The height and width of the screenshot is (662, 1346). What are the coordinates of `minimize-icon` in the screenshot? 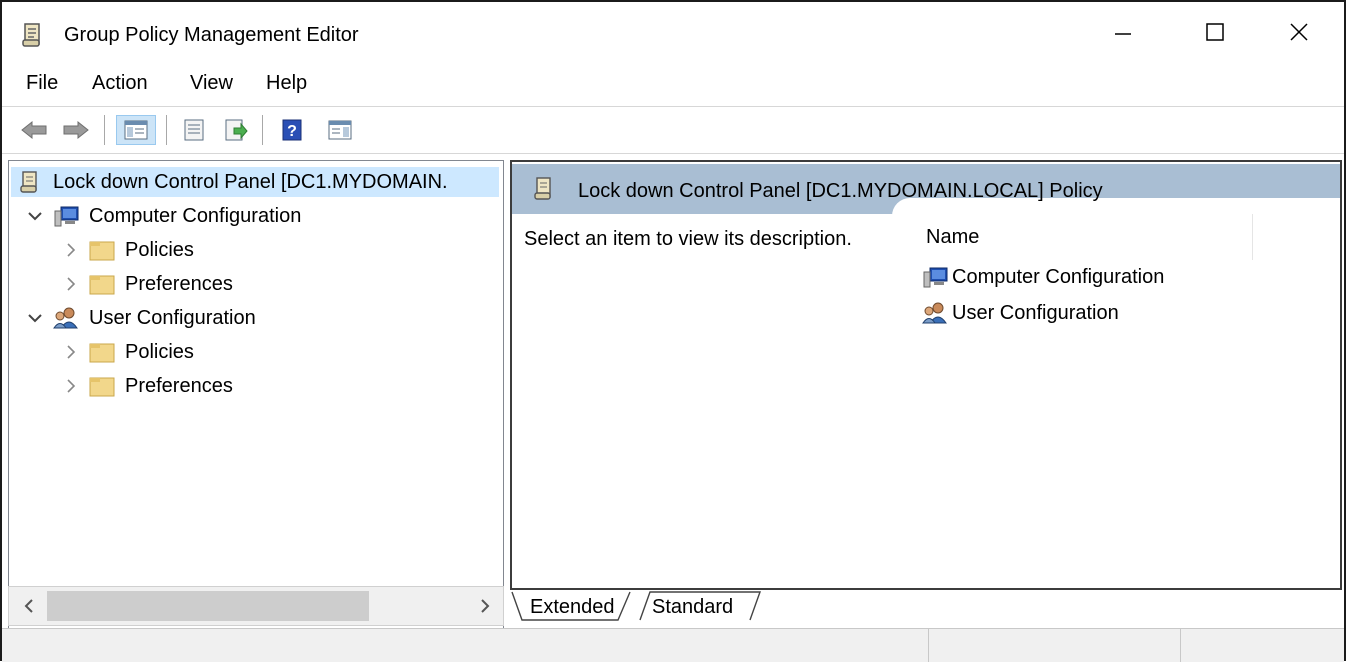 It's located at (1123, 34).